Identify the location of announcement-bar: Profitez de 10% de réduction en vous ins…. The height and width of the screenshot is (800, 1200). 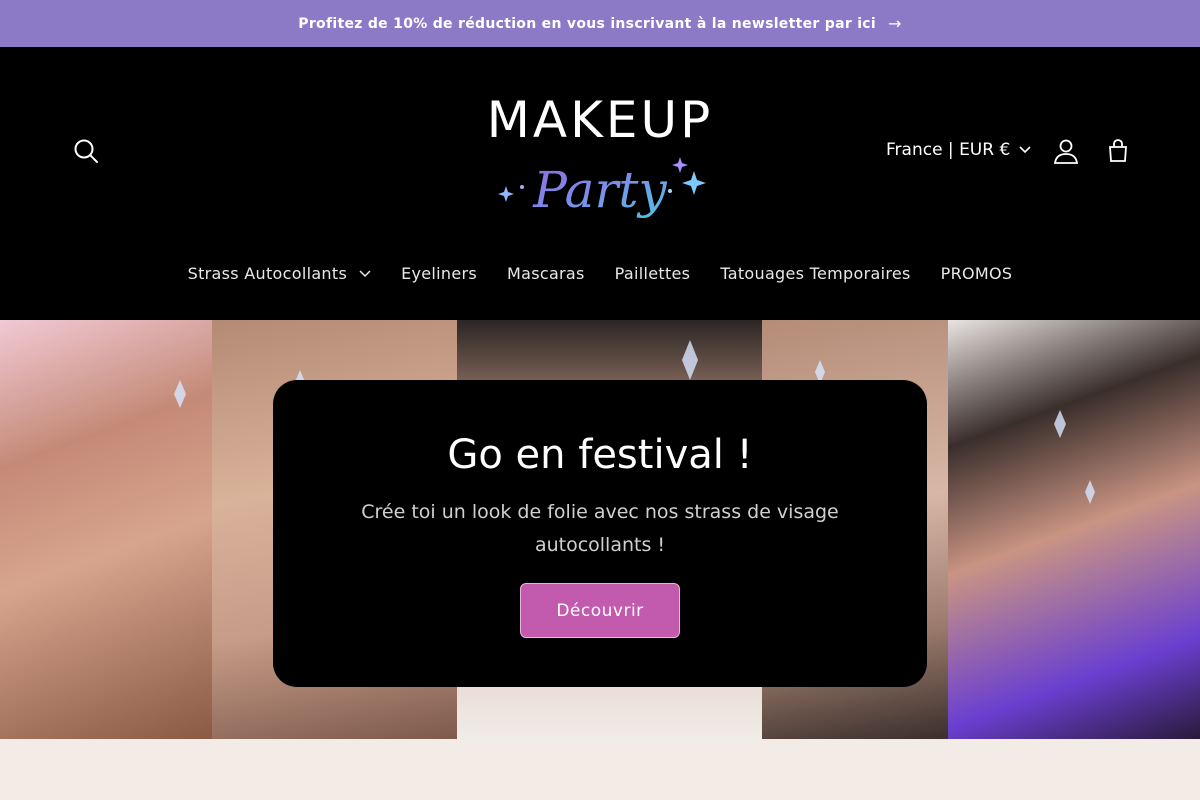
(600, 23).